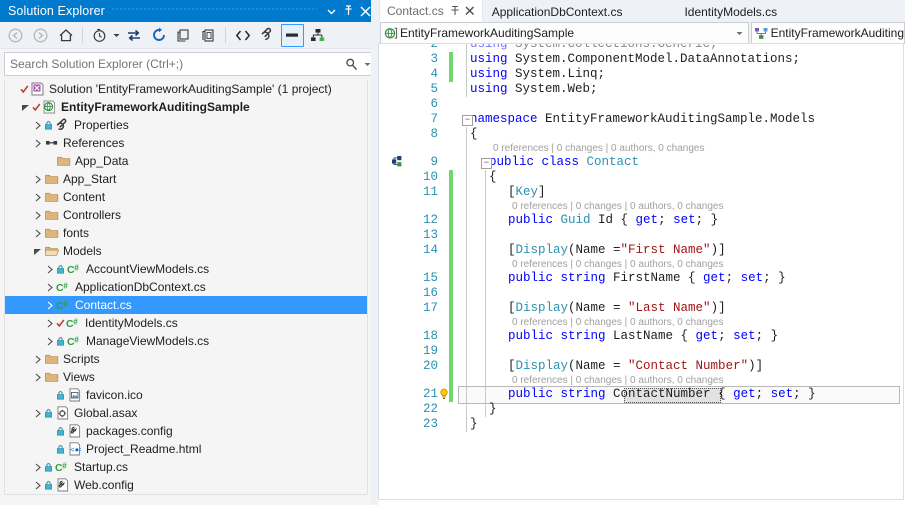  I want to click on panel-splitter, so click(374, 252).